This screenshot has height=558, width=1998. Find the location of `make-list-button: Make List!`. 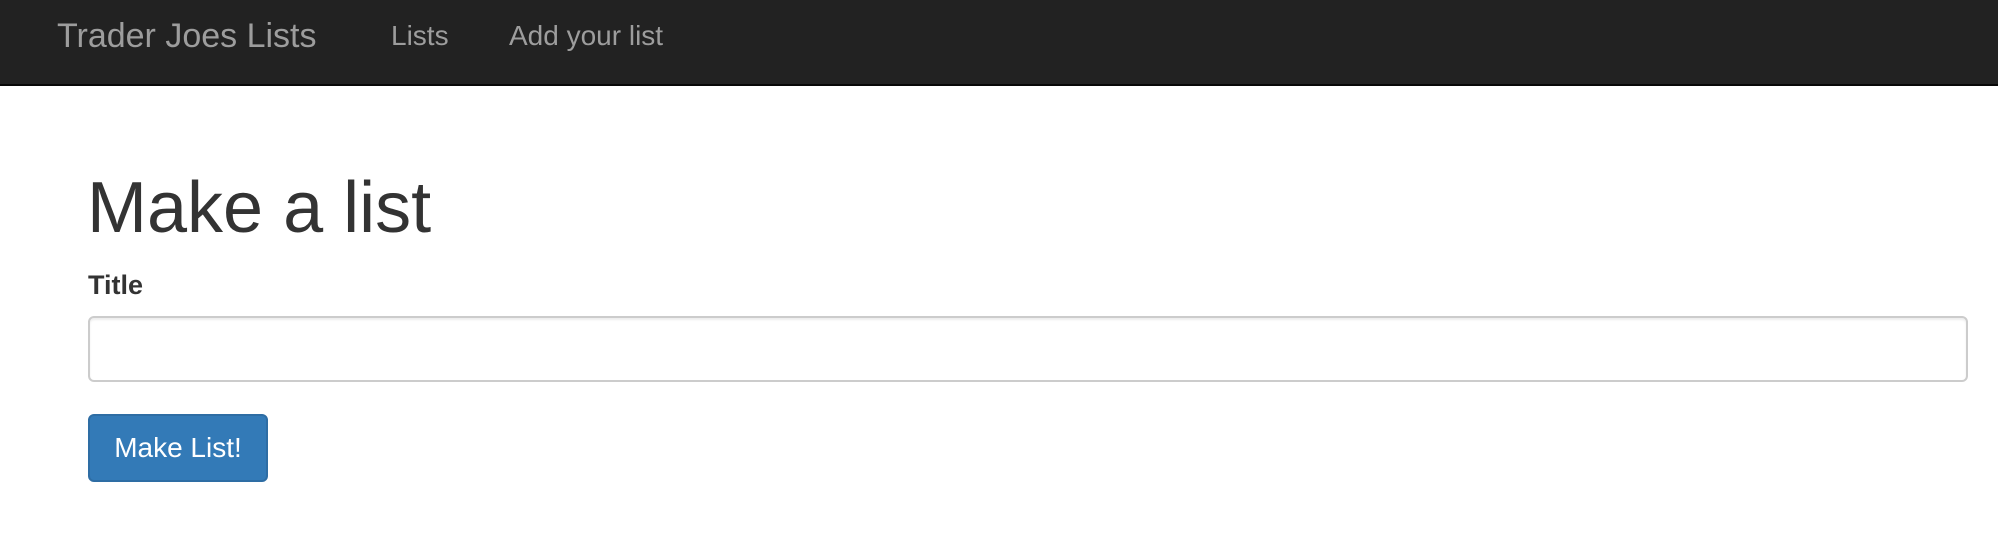

make-list-button: Make List! is located at coordinates (178, 448).